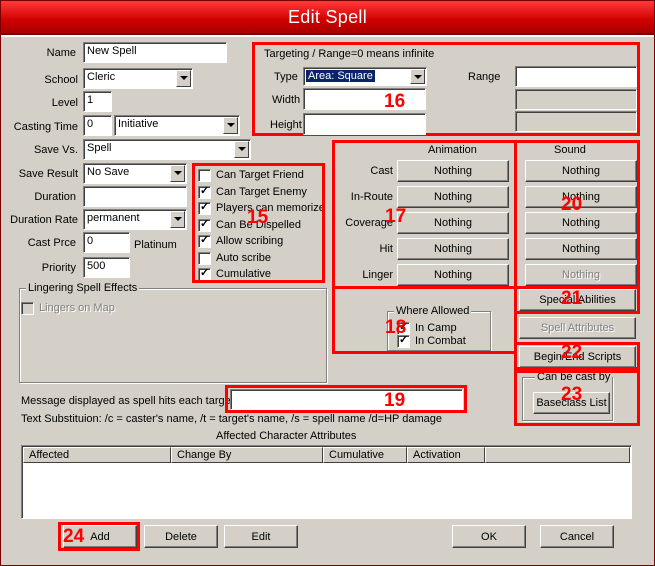  What do you see at coordinates (135, 173) in the screenshot?
I see `save-result-select: No Save` at bounding box center [135, 173].